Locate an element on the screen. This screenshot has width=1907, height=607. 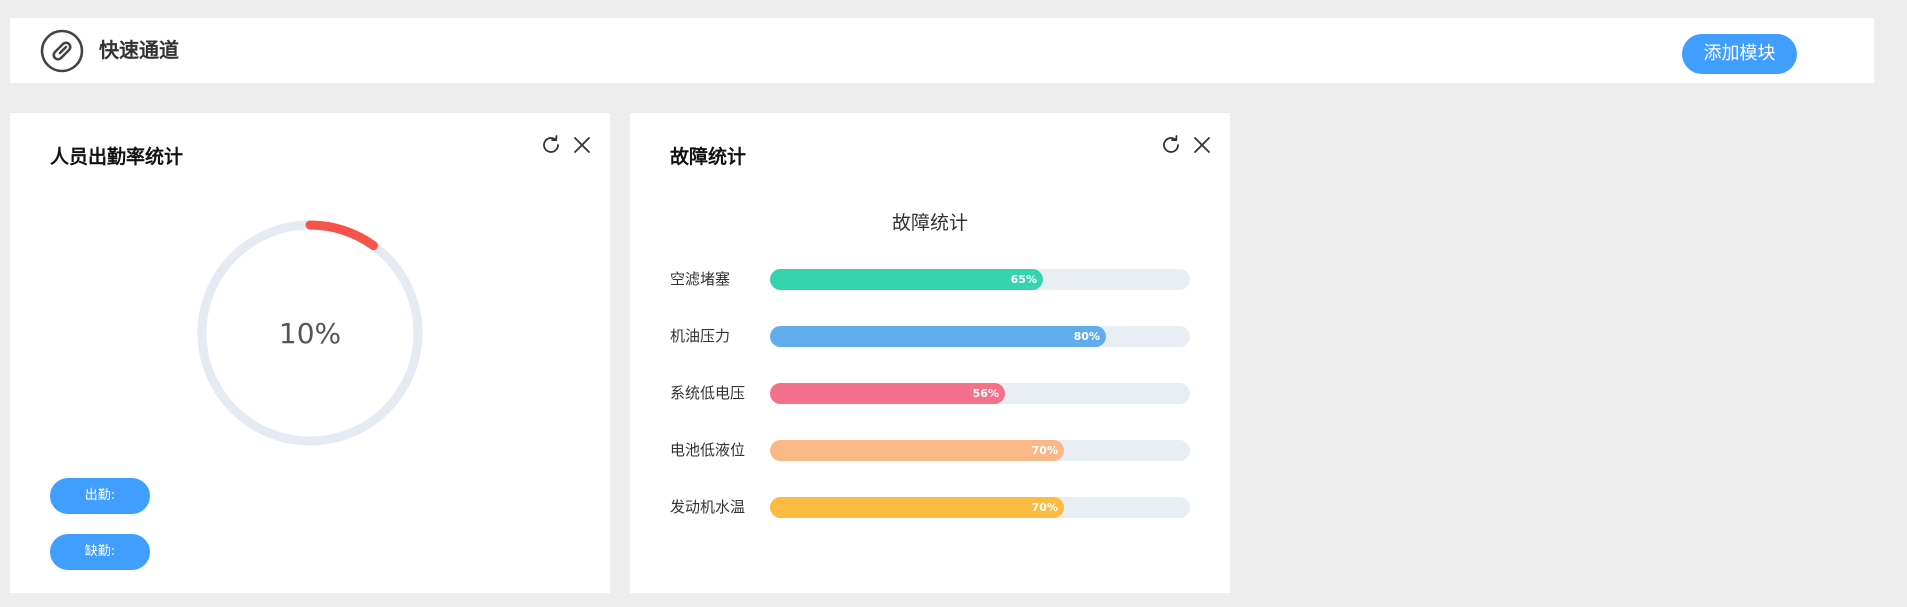
fault-bar-track: 65% is located at coordinates (980, 279).